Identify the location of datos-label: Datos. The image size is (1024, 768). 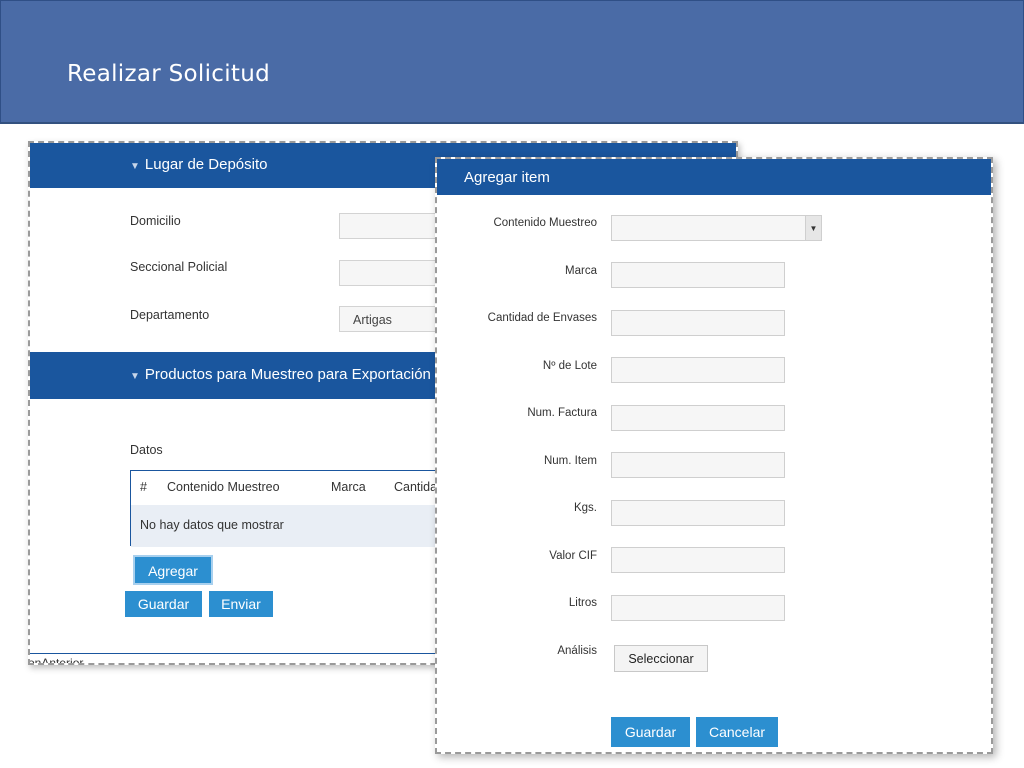
(146, 450).